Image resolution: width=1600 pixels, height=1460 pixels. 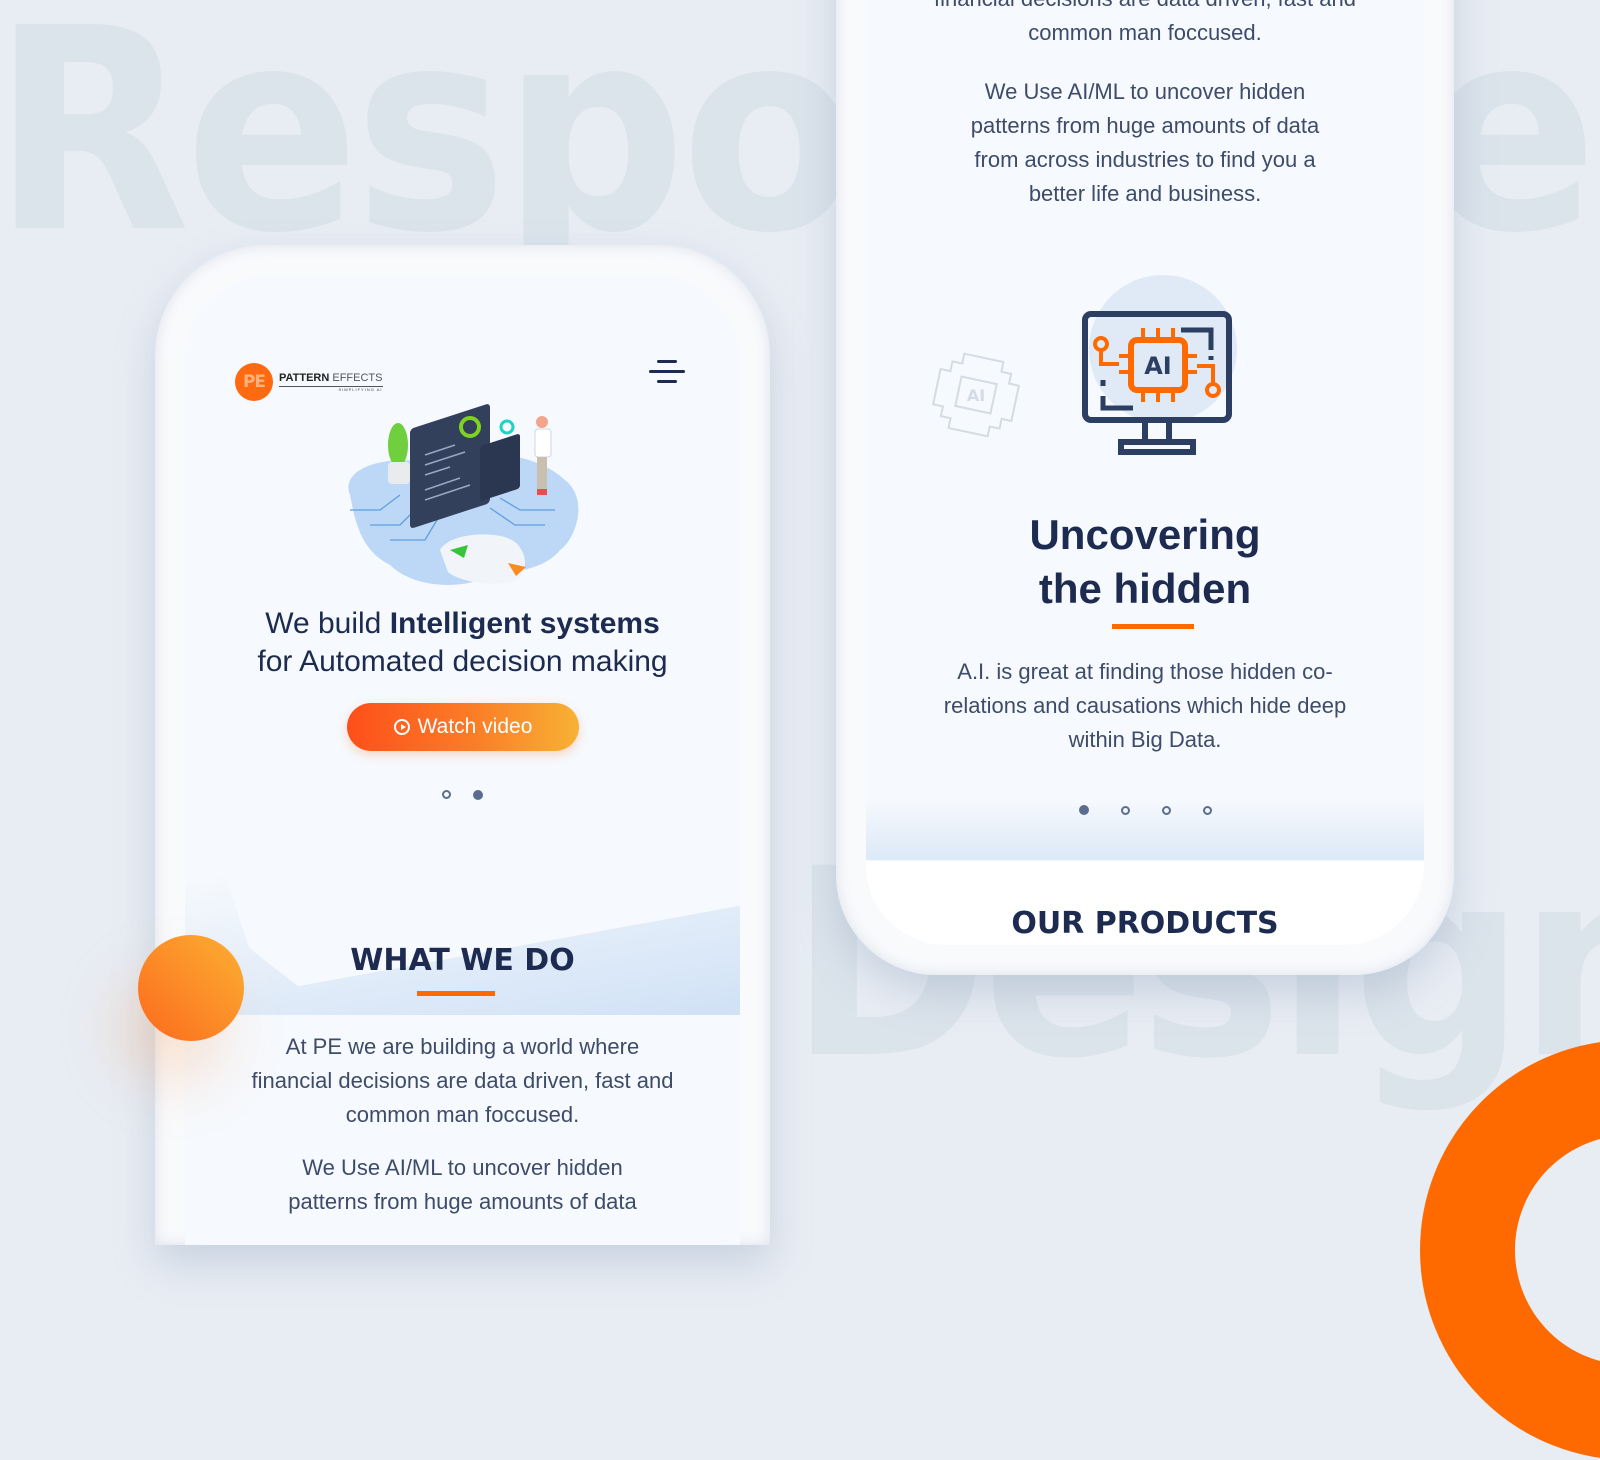 What do you see at coordinates (543, 443) in the screenshot?
I see `person-body` at bounding box center [543, 443].